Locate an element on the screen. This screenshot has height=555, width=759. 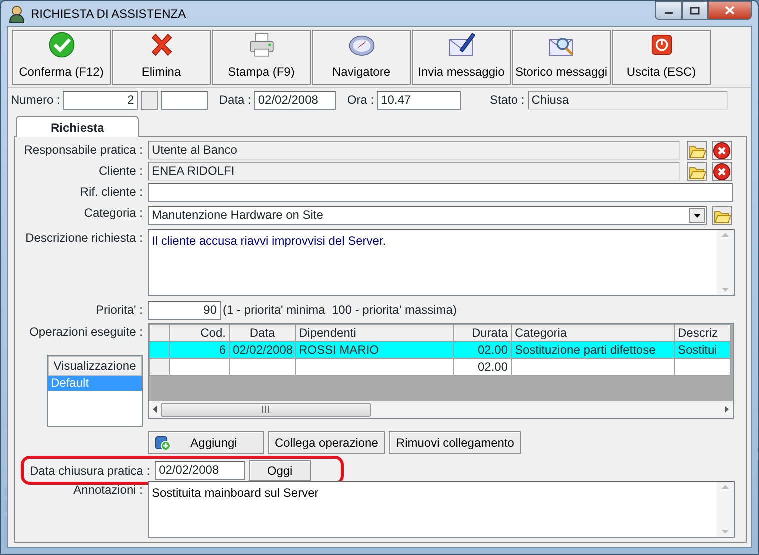
toolbar-button: Invia messaggio is located at coordinates (461, 57).